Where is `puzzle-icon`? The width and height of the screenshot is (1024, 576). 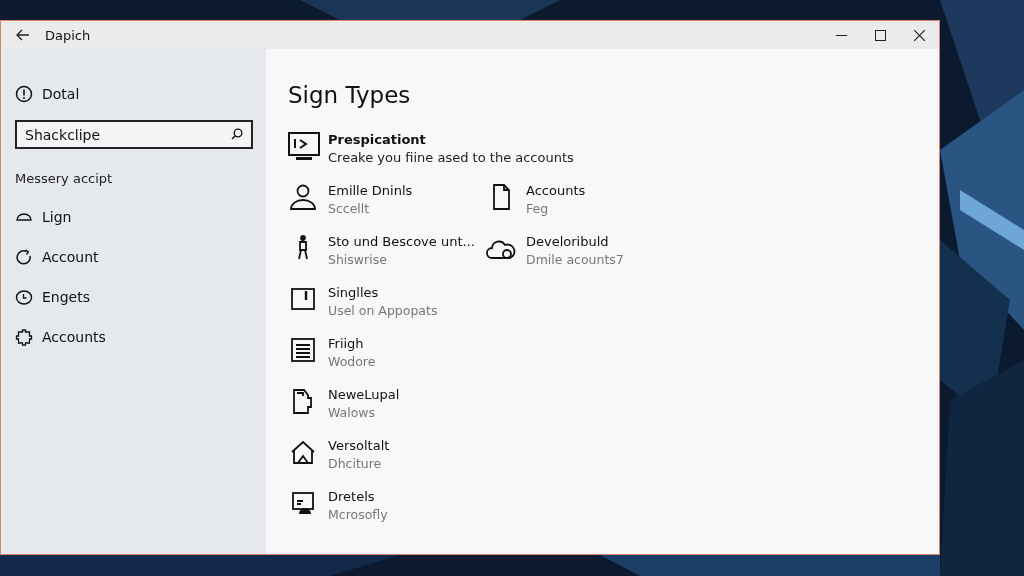 puzzle-icon is located at coordinates (24, 337).